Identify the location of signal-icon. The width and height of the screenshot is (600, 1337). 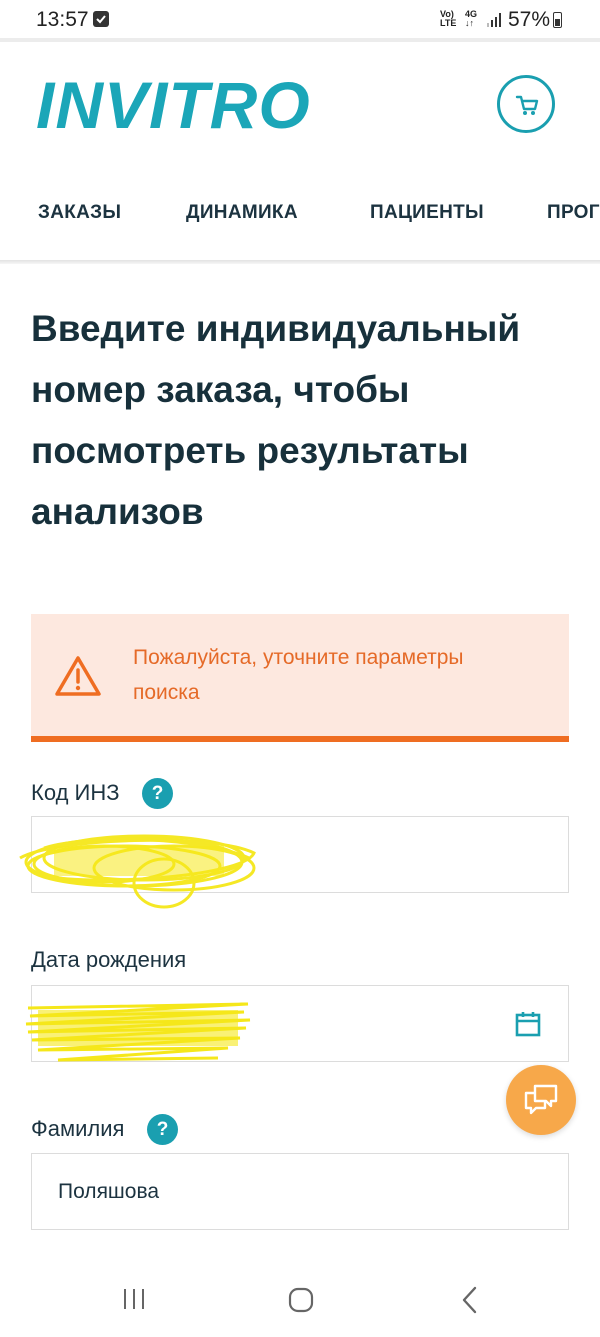
(494, 20).